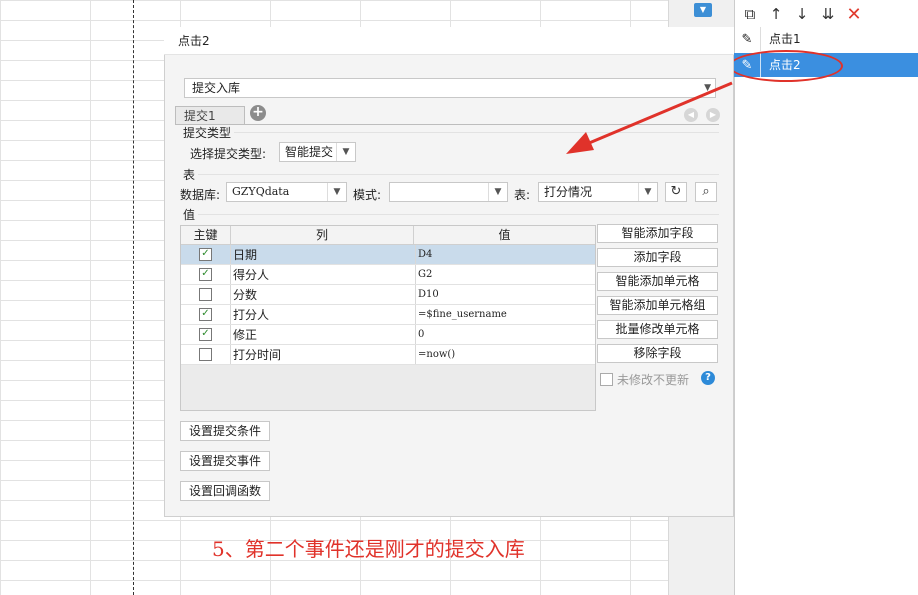  What do you see at coordinates (706, 192) in the screenshot?
I see `preview-icon: ⌕` at bounding box center [706, 192].